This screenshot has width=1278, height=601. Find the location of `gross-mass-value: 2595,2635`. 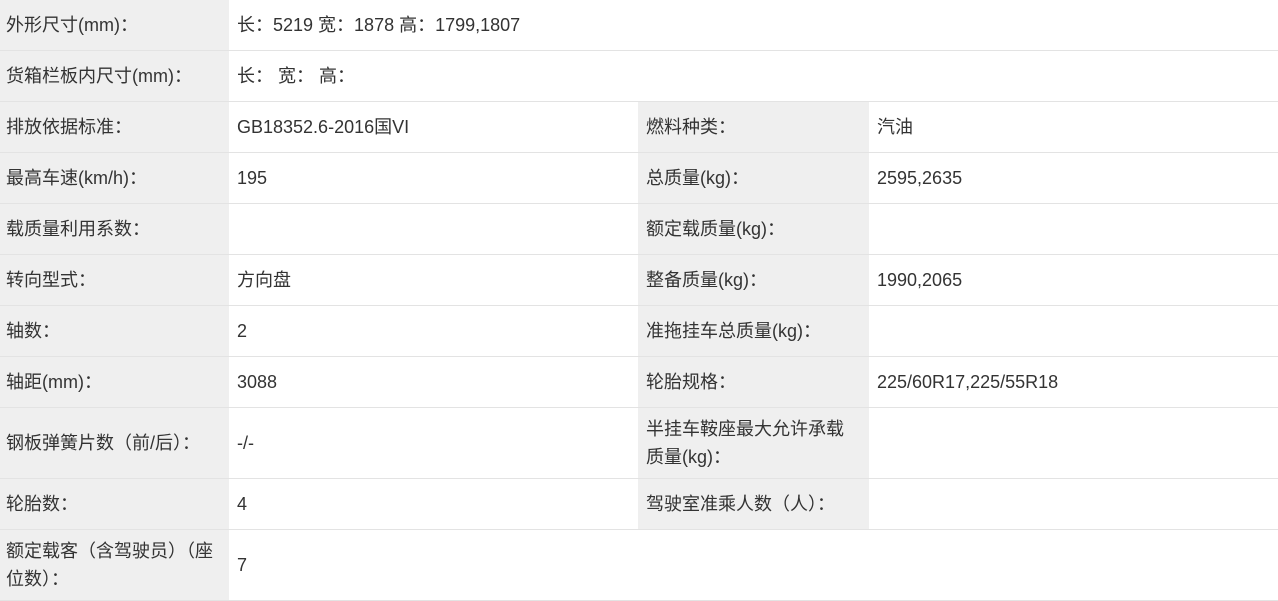

gross-mass-value: 2595,2635 is located at coordinates (1073, 178).